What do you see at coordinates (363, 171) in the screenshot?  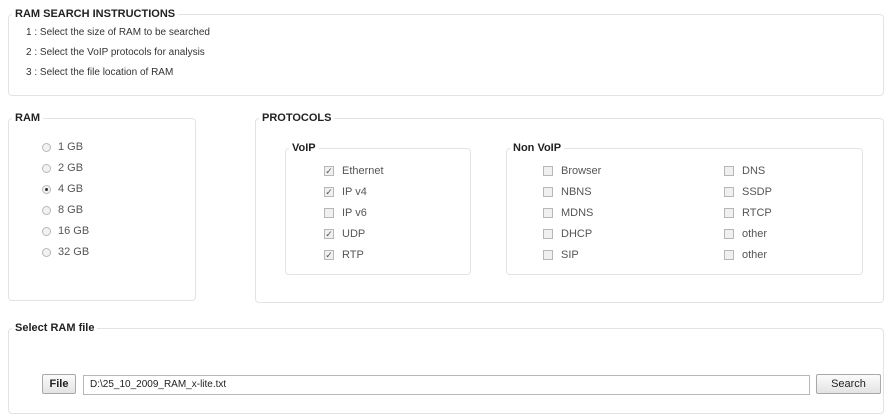 I see `protocol-label: Ethernet` at bounding box center [363, 171].